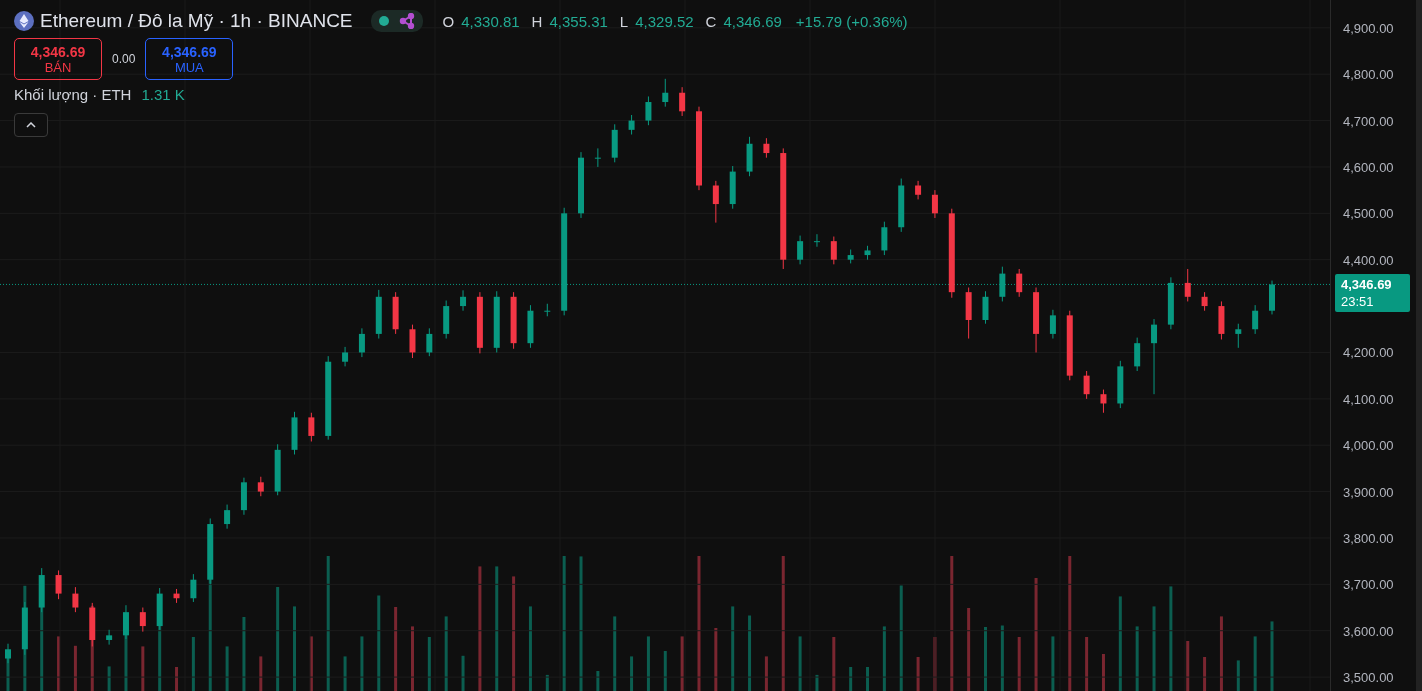  I want to click on price-axis-label: 4,800.00, so click(1368, 74).